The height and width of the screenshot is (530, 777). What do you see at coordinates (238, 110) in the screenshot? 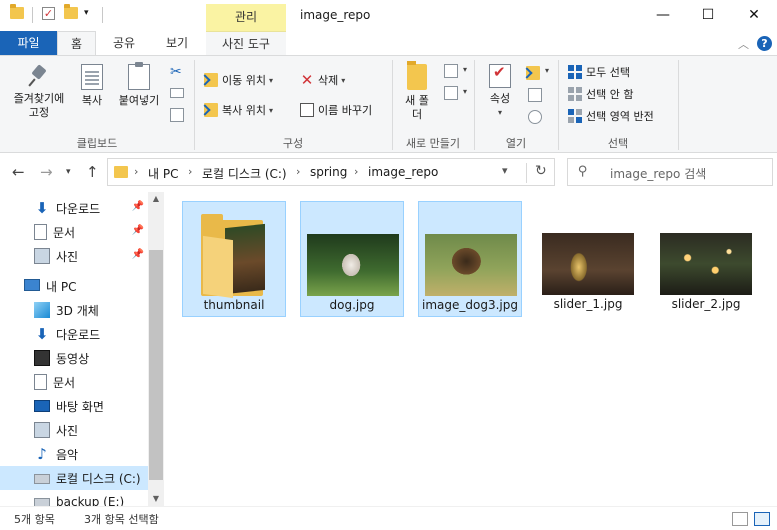
I see `copy-to-button: 복사 위치 ▾` at bounding box center [238, 110].